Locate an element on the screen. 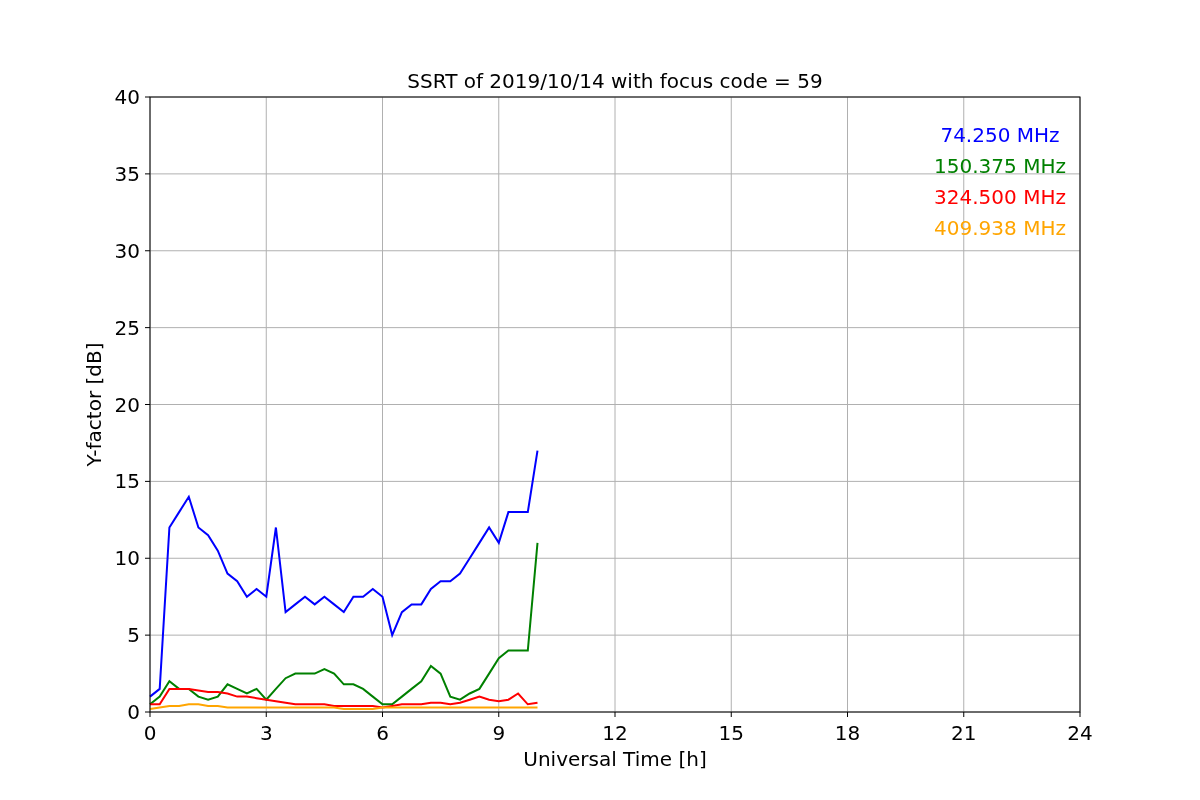 This screenshot has height=800, width=1200. tick-label: 20 is located at coordinates (127, 404).